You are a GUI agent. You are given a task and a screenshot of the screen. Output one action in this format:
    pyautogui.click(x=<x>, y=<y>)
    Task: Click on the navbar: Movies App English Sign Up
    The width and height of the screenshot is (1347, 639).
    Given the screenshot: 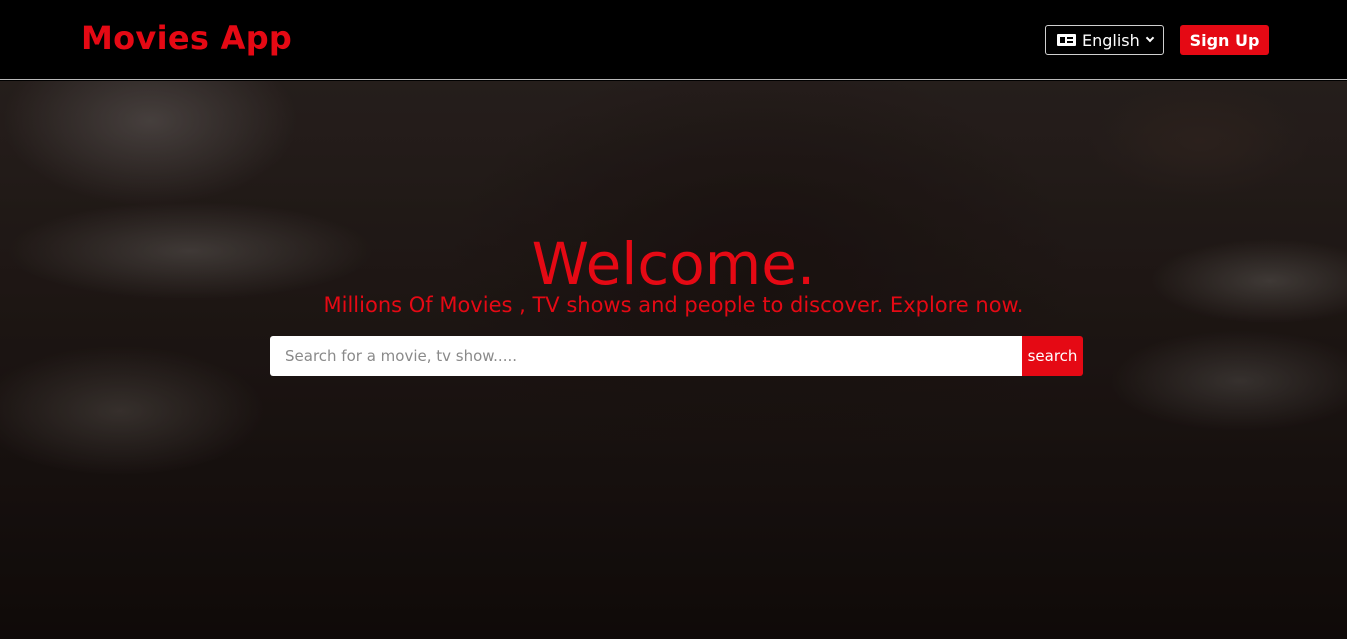 What is the action you would take?
    pyautogui.click(x=673, y=40)
    